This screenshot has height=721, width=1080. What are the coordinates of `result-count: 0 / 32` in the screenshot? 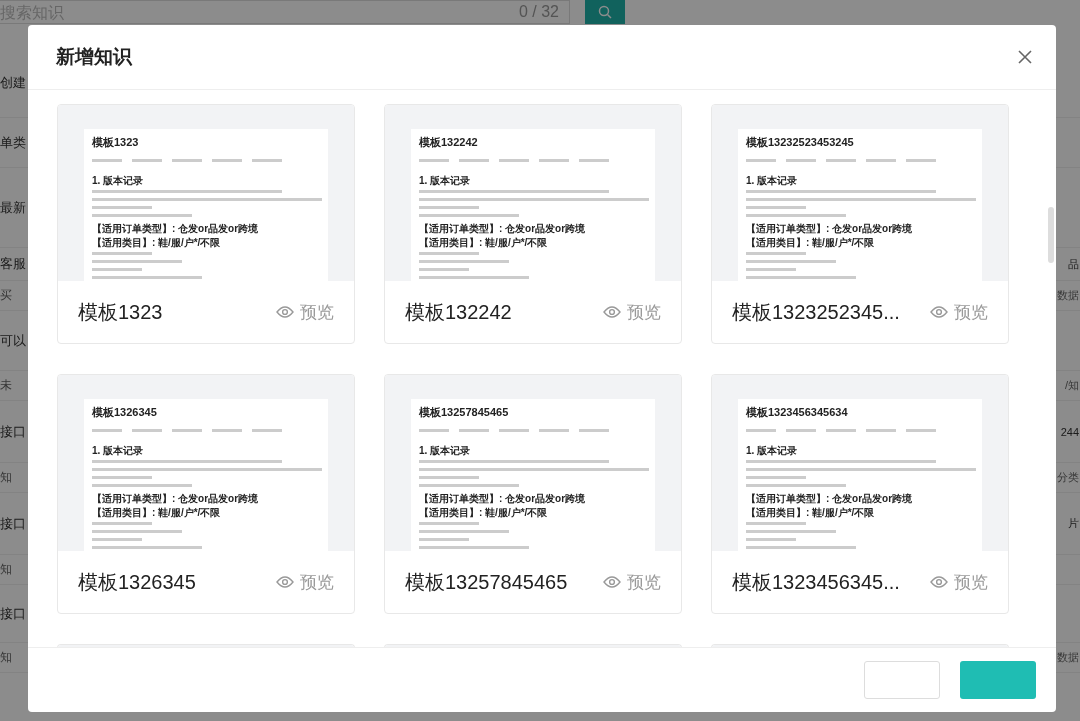 It's located at (538, 12).